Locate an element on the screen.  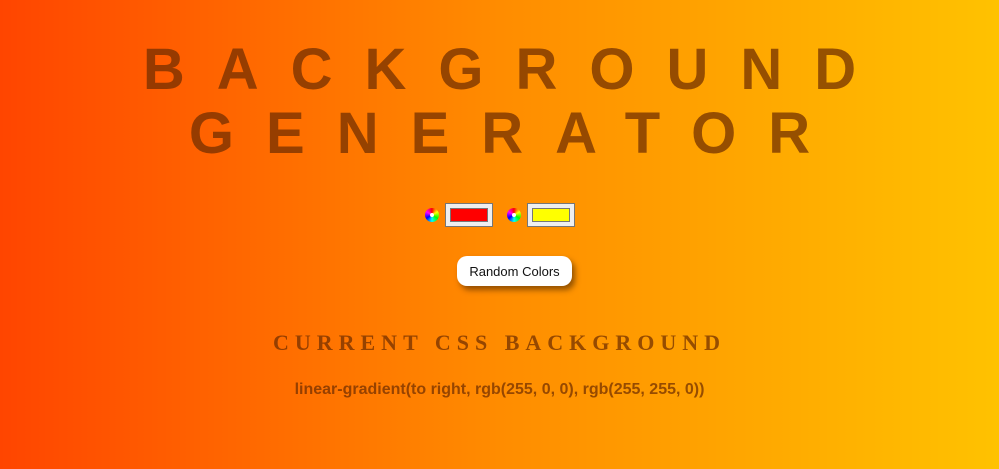
page-title-line-2: GENERATOR is located at coordinates (515, 133).